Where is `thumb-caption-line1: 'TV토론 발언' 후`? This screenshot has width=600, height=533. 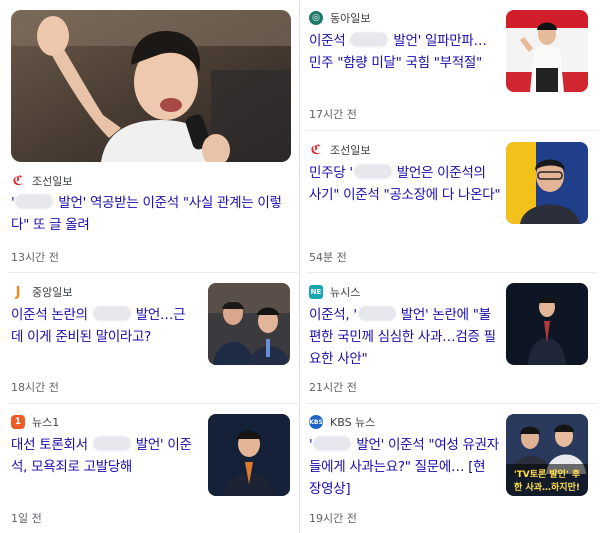 thumb-caption-line1: 'TV토론 발언' 후 is located at coordinates (547, 474).